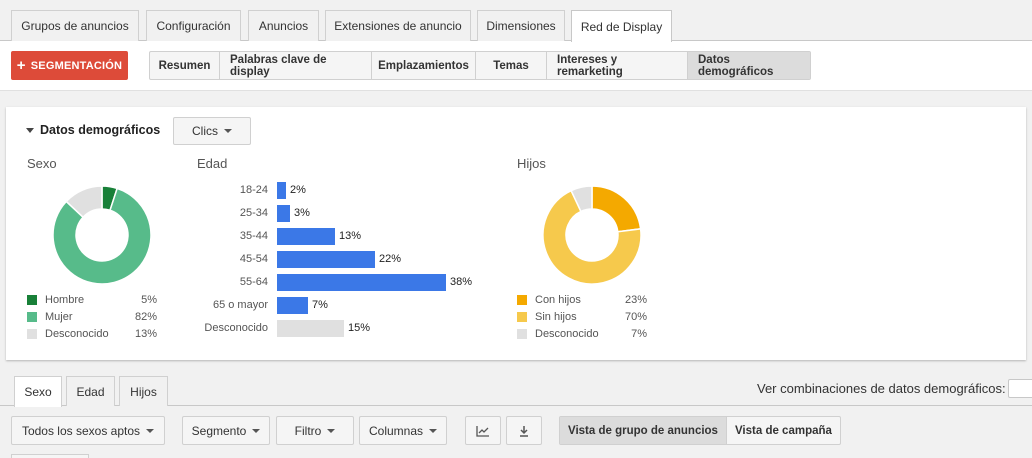 Image resolution: width=1032 pixels, height=458 pixels. I want to click on chart-toggle-button, so click(483, 430).